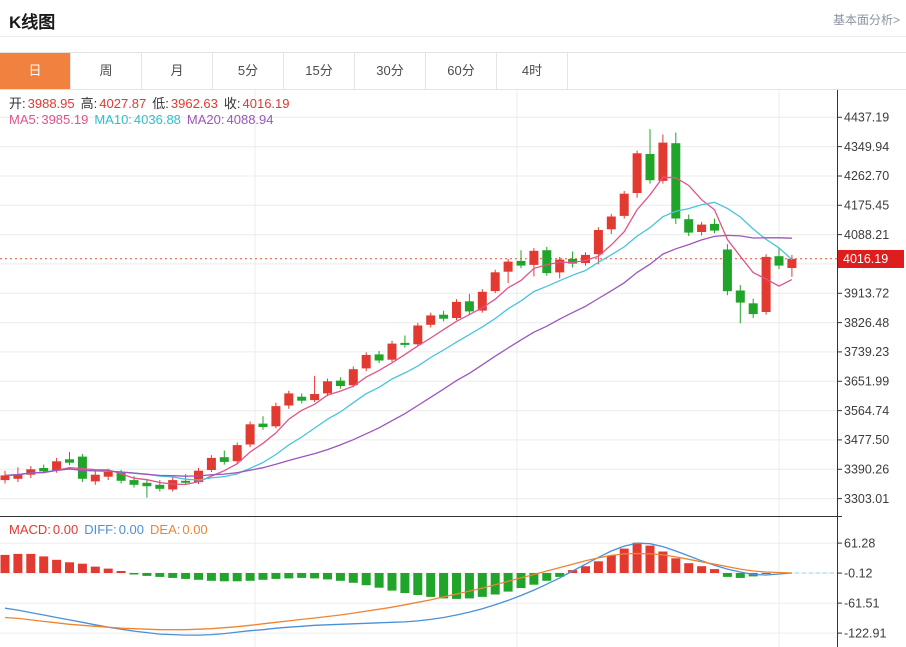 The height and width of the screenshot is (647, 906). I want to click on legend-value: 4036.88, so click(157, 119).